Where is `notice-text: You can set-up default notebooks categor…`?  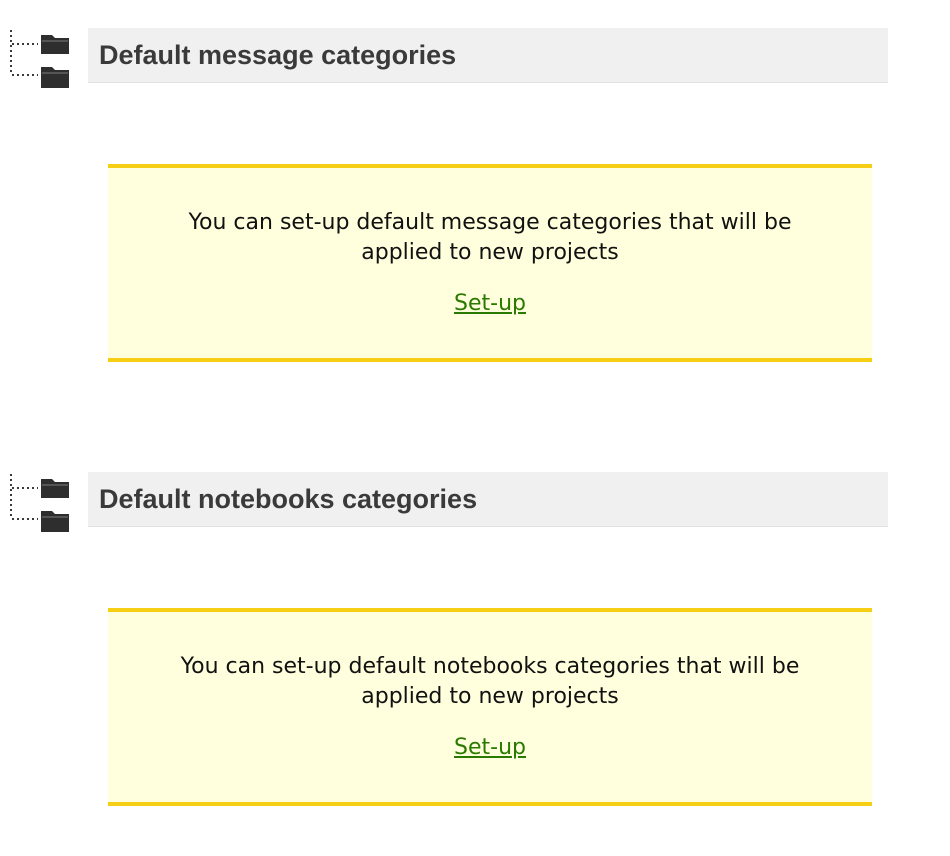 notice-text: You can set-up default notebooks categor… is located at coordinates (490, 681).